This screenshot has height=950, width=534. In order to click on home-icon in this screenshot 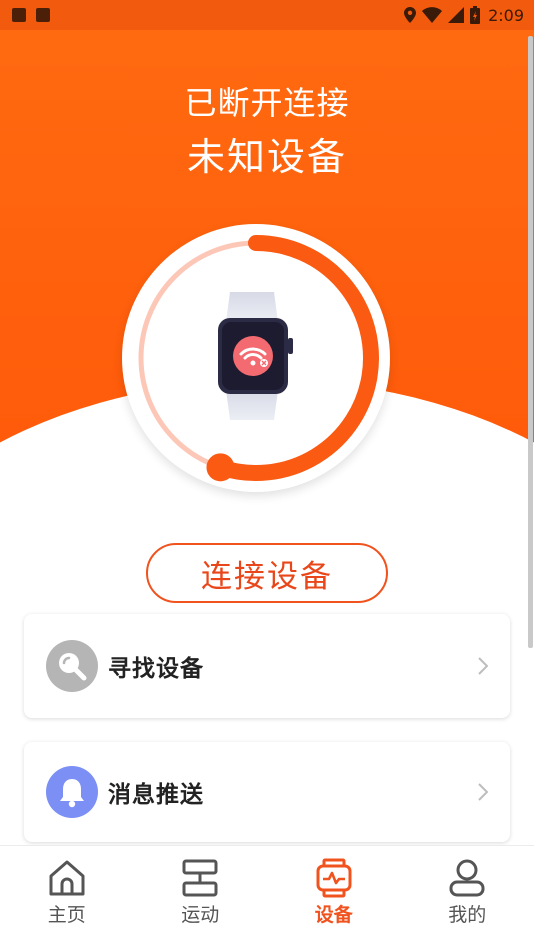, I will do `click(67, 878)`.